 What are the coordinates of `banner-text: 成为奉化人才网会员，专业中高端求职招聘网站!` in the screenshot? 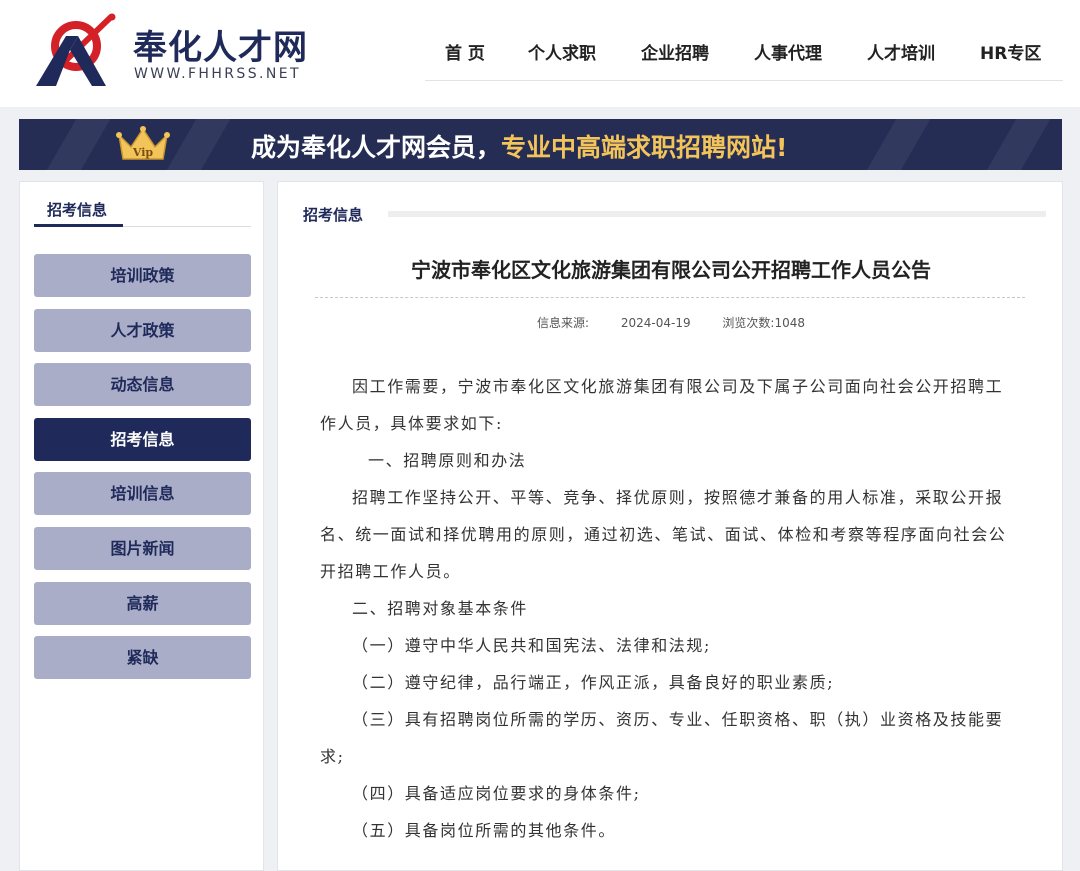 It's located at (519, 146).